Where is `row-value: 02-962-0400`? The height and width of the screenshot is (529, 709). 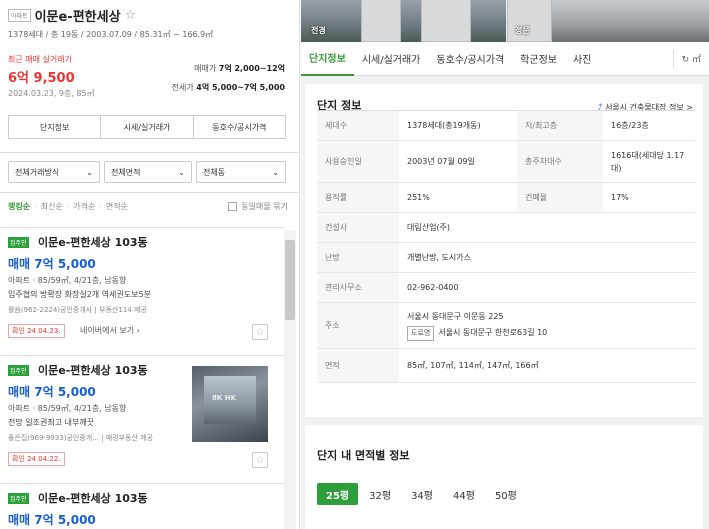
row-value: 02-962-0400 is located at coordinates (433, 287).